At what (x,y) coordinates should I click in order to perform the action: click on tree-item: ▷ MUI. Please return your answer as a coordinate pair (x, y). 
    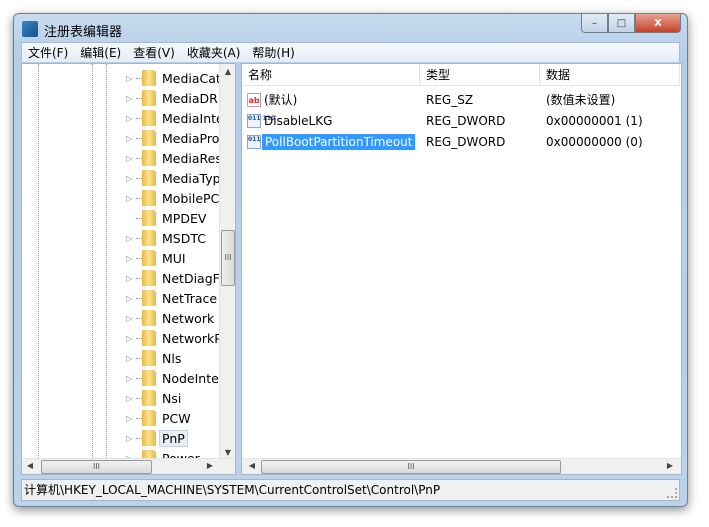
    Looking at the image, I should click on (156, 258).